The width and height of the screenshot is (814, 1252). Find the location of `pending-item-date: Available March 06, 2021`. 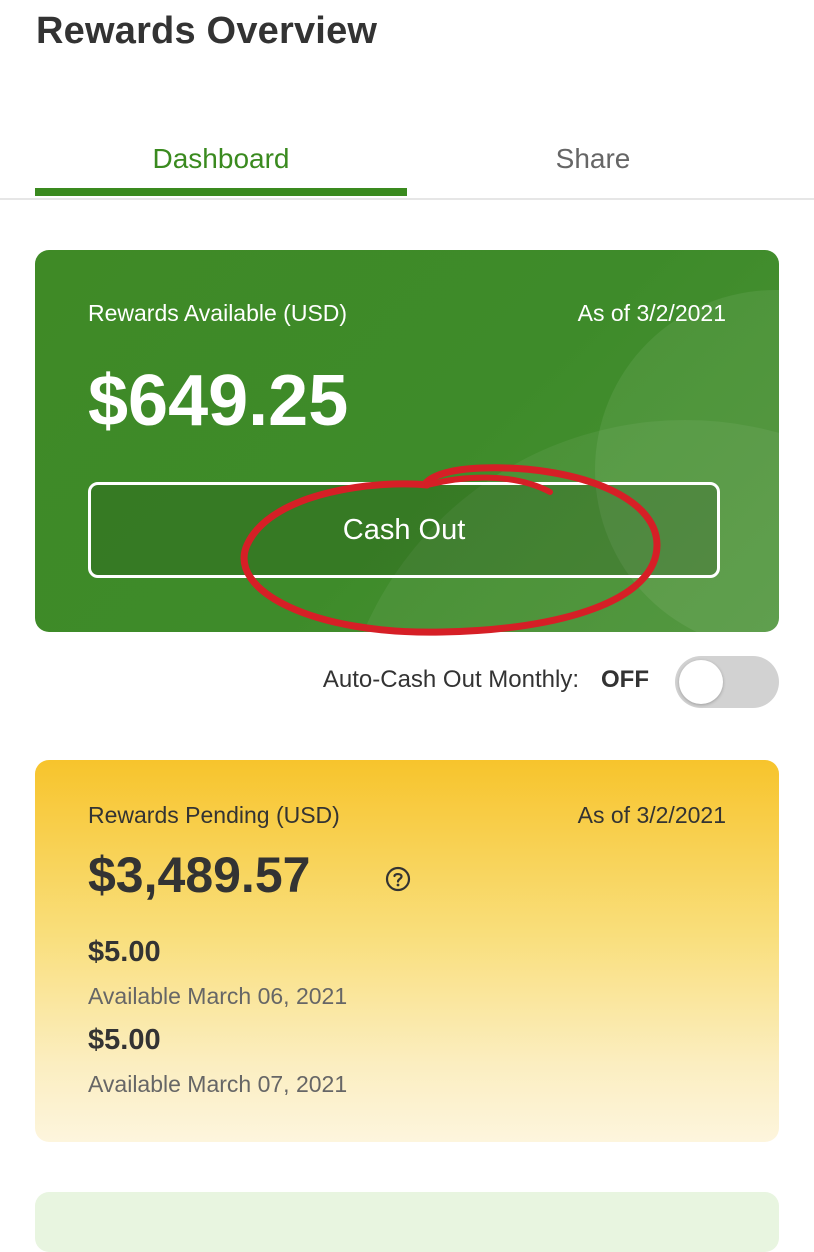

pending-item-date: Available March 06, 2021 is located at coordinates (218, 996).